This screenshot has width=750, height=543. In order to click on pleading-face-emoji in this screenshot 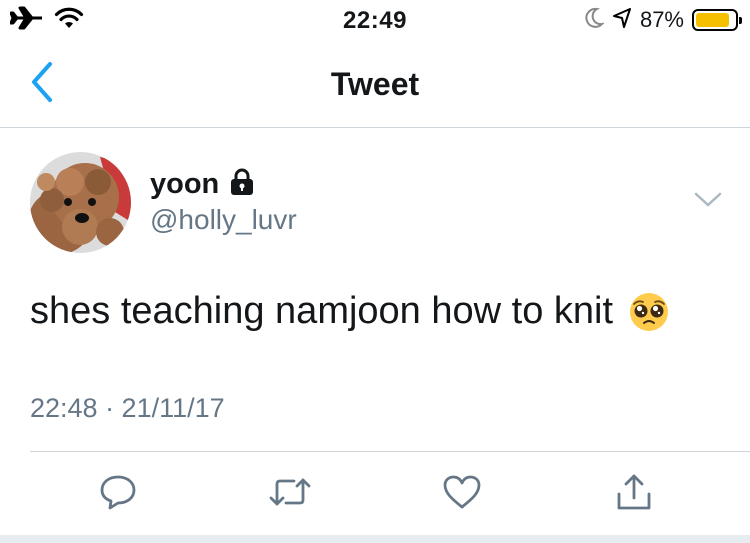, I will do `click(649, 312)`.